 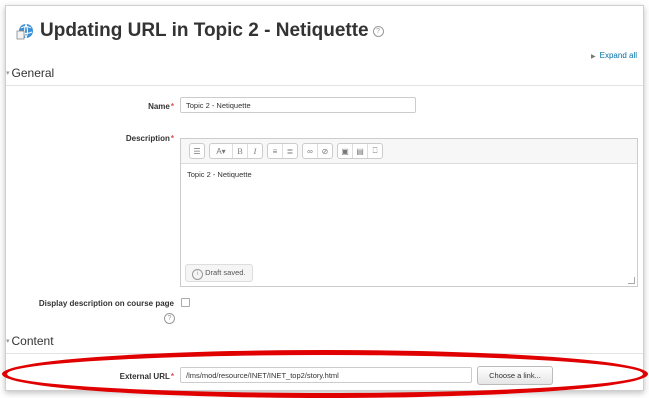 What do you see at coordinates (33, 73) in the screenshot?
I see `section-general-label: General` at bounding box center [33, 73].